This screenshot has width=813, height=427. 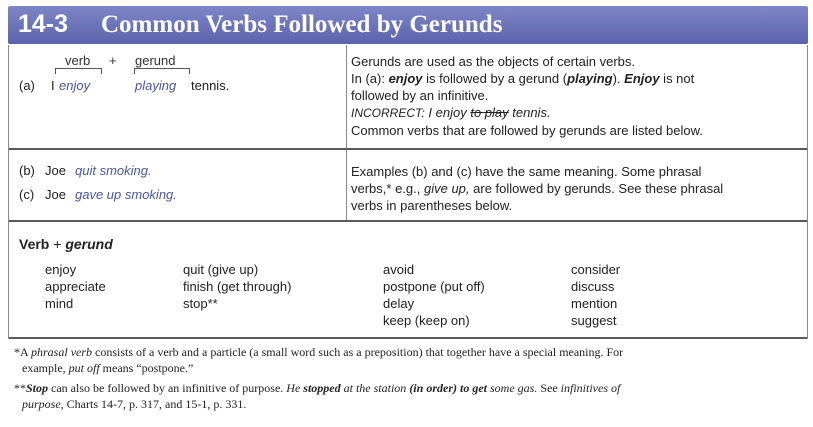 I want to click on emphasis: Stop, so click(x=37, y=388).